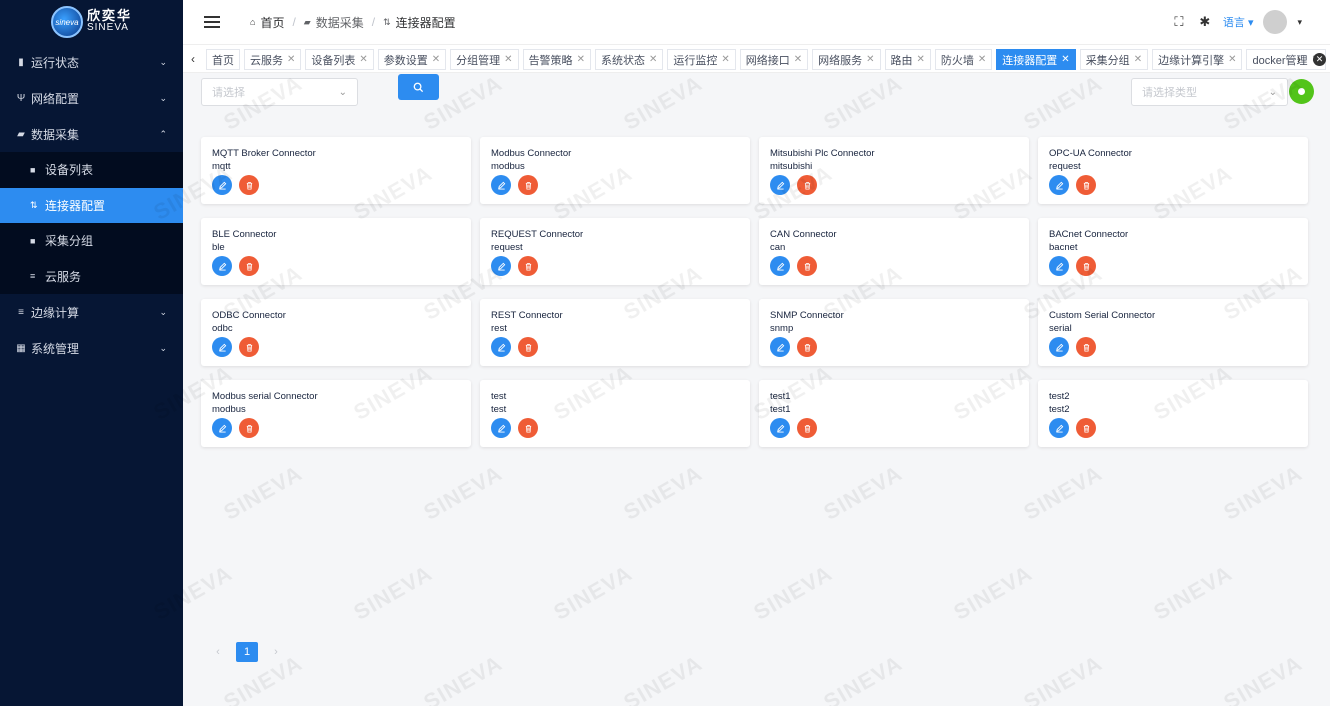  I want to click on tab: 分组管理 ✕, so click(484, 59).